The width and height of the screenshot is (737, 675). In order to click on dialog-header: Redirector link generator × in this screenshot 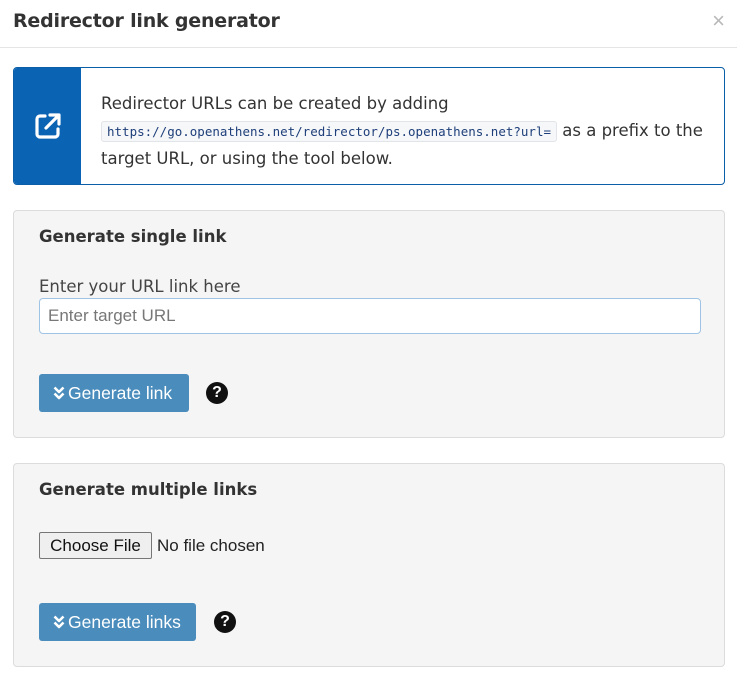, I will do `click(368, 24)`.